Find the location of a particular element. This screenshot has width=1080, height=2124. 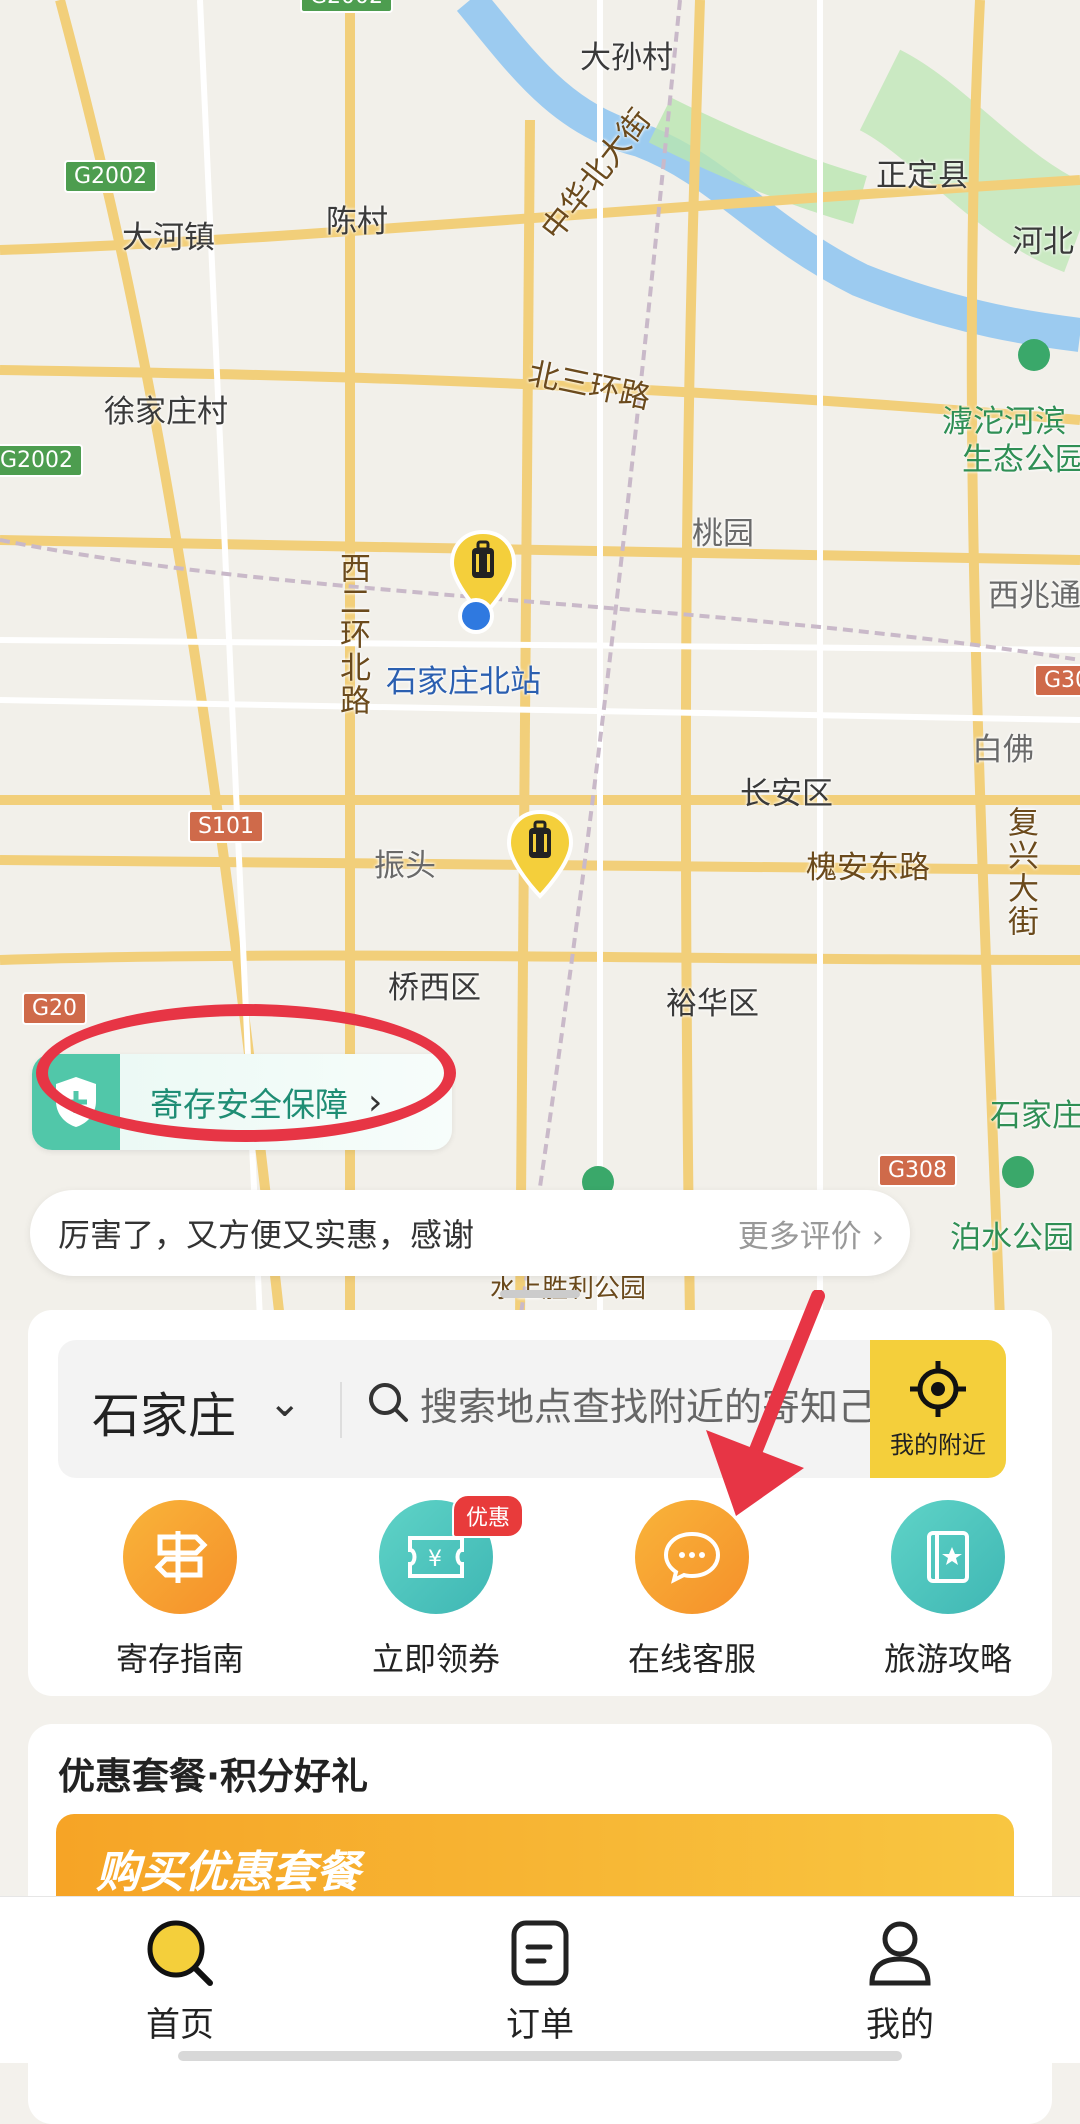

shortcut-label: 在线客服 is located at coordinates (691, 1659).